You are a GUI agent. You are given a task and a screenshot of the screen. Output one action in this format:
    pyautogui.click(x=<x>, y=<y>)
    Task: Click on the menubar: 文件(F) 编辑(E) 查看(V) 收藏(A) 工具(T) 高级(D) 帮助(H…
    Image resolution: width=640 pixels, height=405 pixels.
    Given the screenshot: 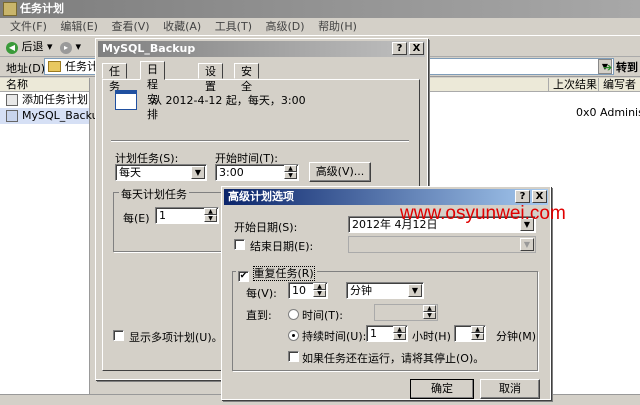 What is the action you would take?
    pyautogui.click(x=320, y=27)
    